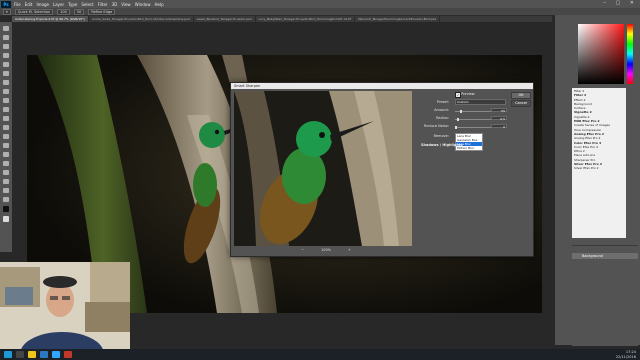 The image size is (640, 360). I want to click on move-tool-icon, so click(6, 28).